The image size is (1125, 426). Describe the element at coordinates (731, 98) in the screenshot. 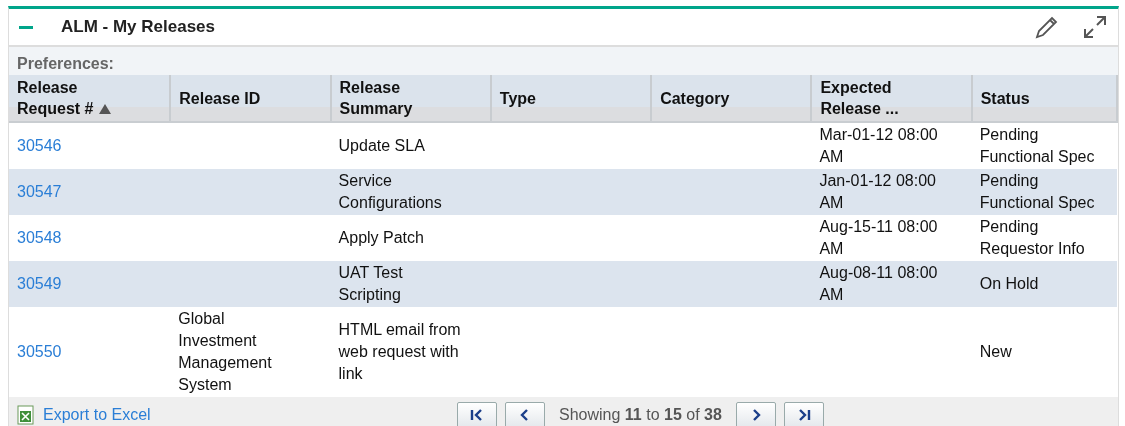

I see `column-header: Category` at that location.